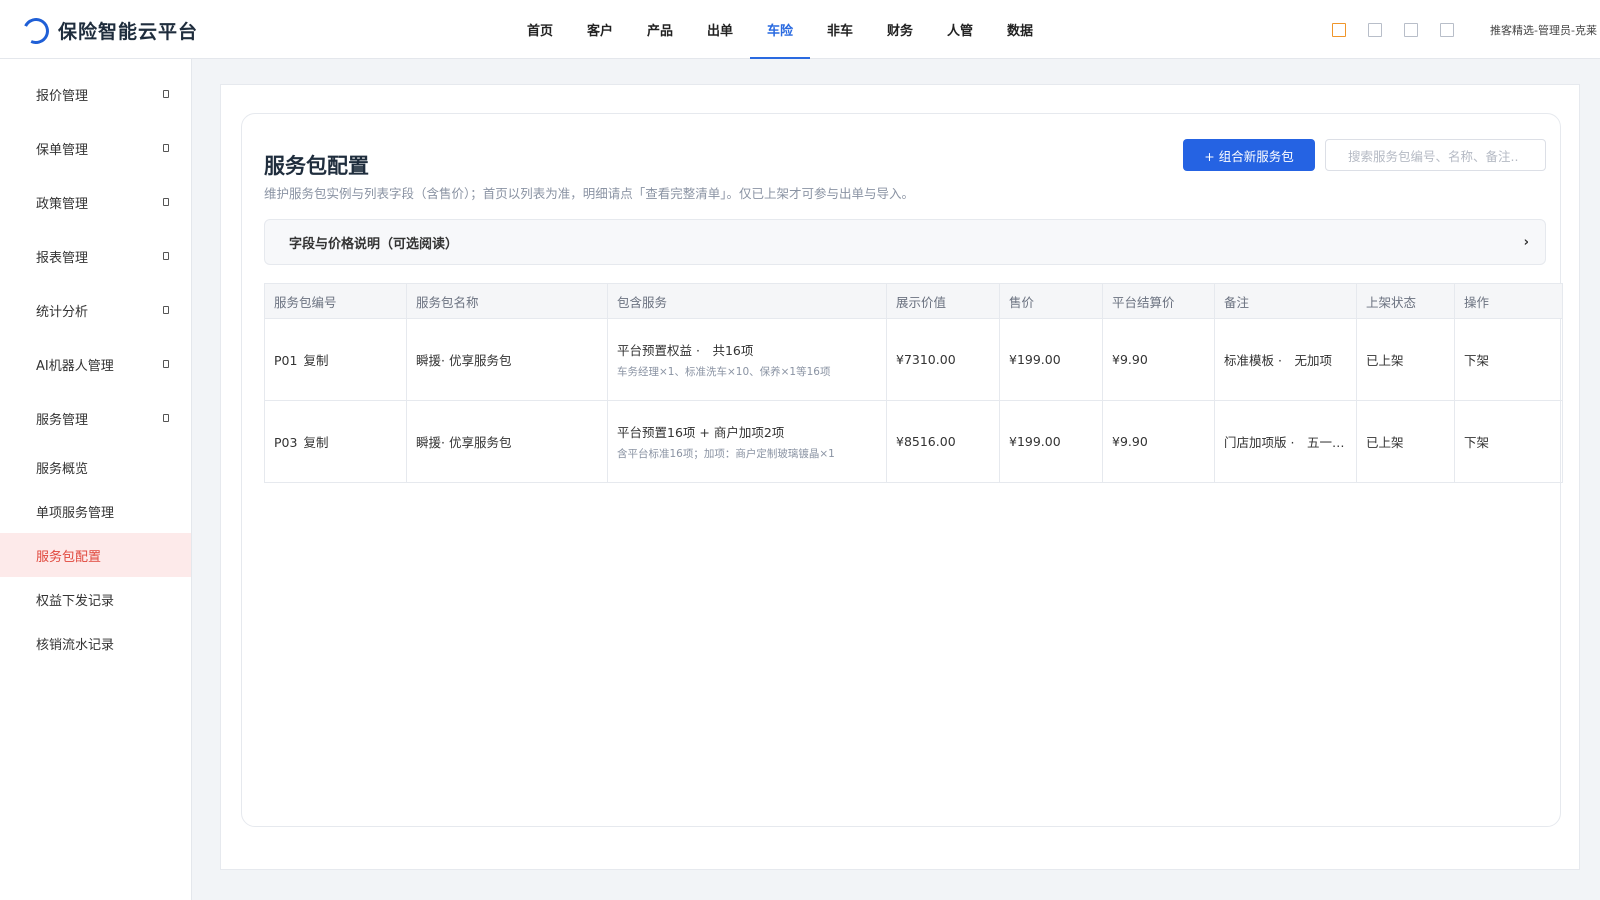 The image size is (1600, 900). Describe the element at coordinates (95, 256) in the screenshot. I see `sidebar-item-reports: 报表管理` at that location.